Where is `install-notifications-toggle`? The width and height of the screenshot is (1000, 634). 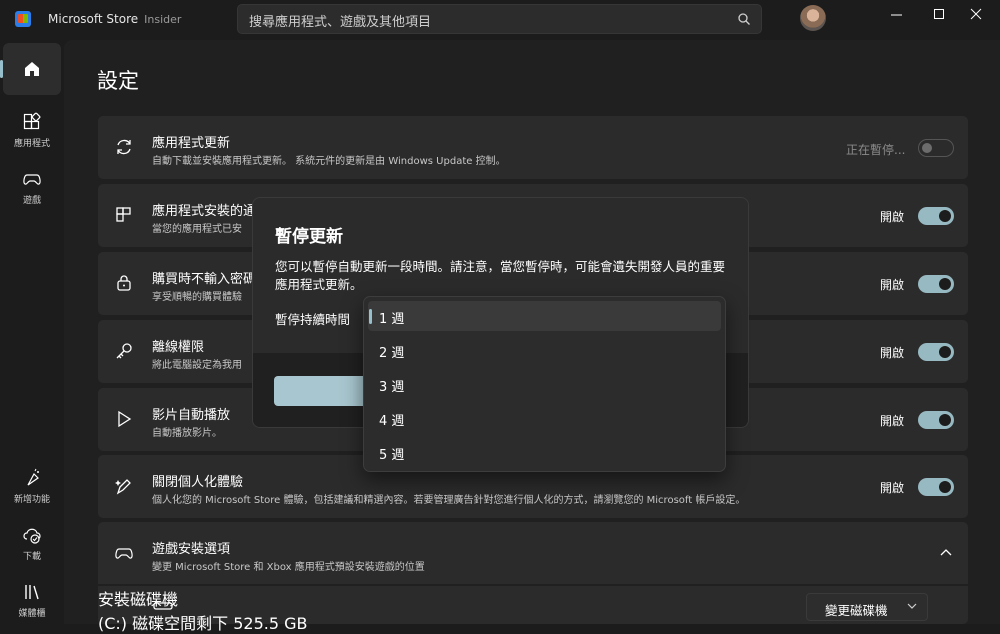
install-notifications-toggle is located at coordinates (936, 216).